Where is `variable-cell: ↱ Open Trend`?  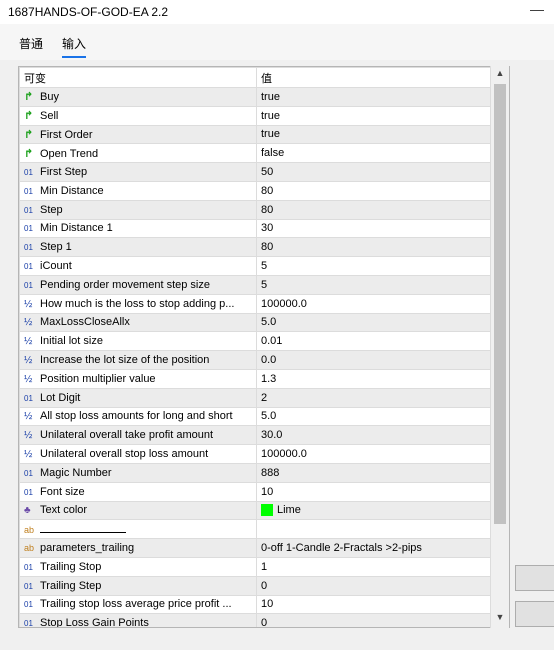 variable-cell: ↱ Open Trend is located at coordinates (138, 153).